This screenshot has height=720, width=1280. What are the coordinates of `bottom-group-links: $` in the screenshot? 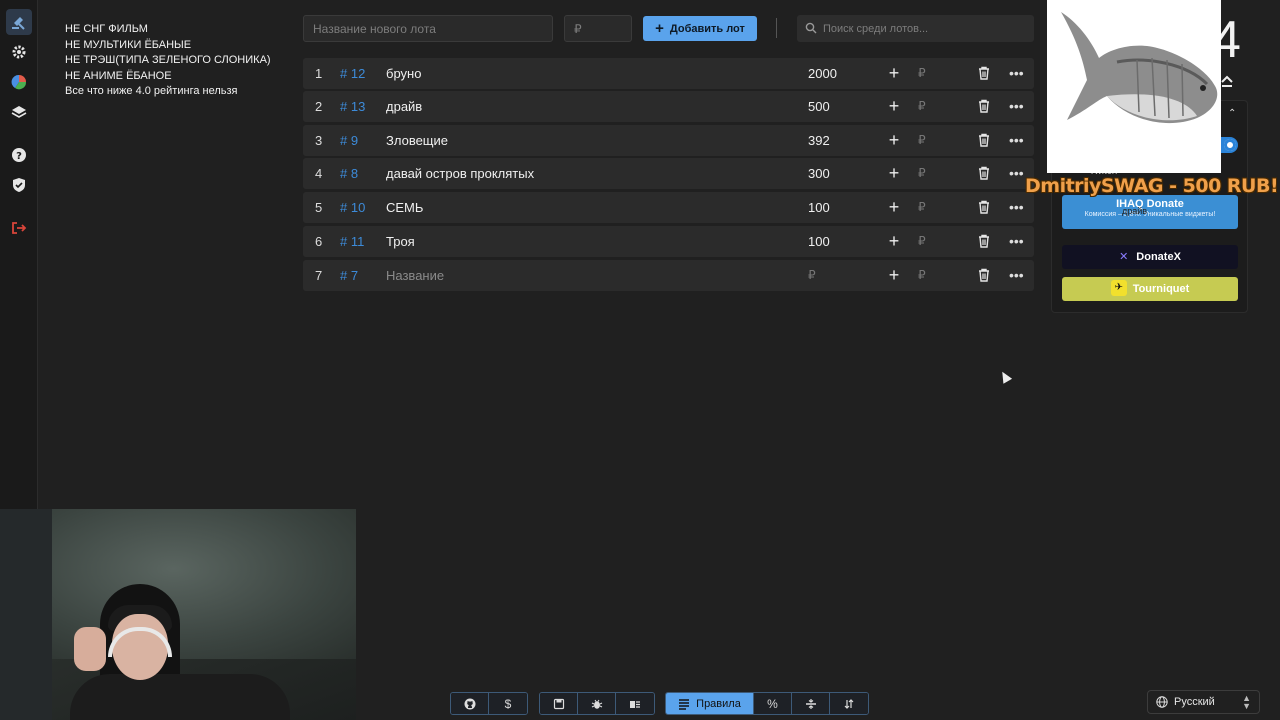 It's located at (489, 703).